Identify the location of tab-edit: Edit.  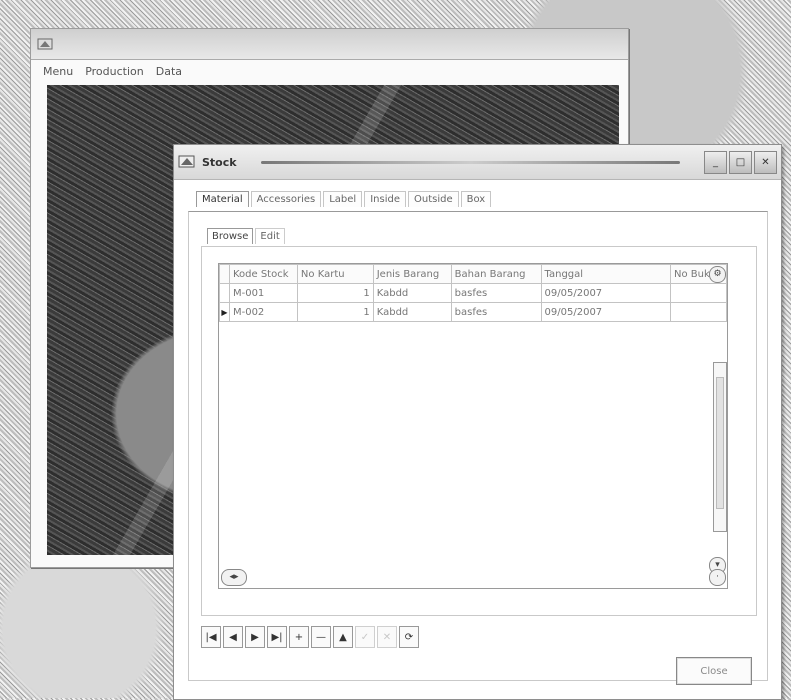
(270, 236).